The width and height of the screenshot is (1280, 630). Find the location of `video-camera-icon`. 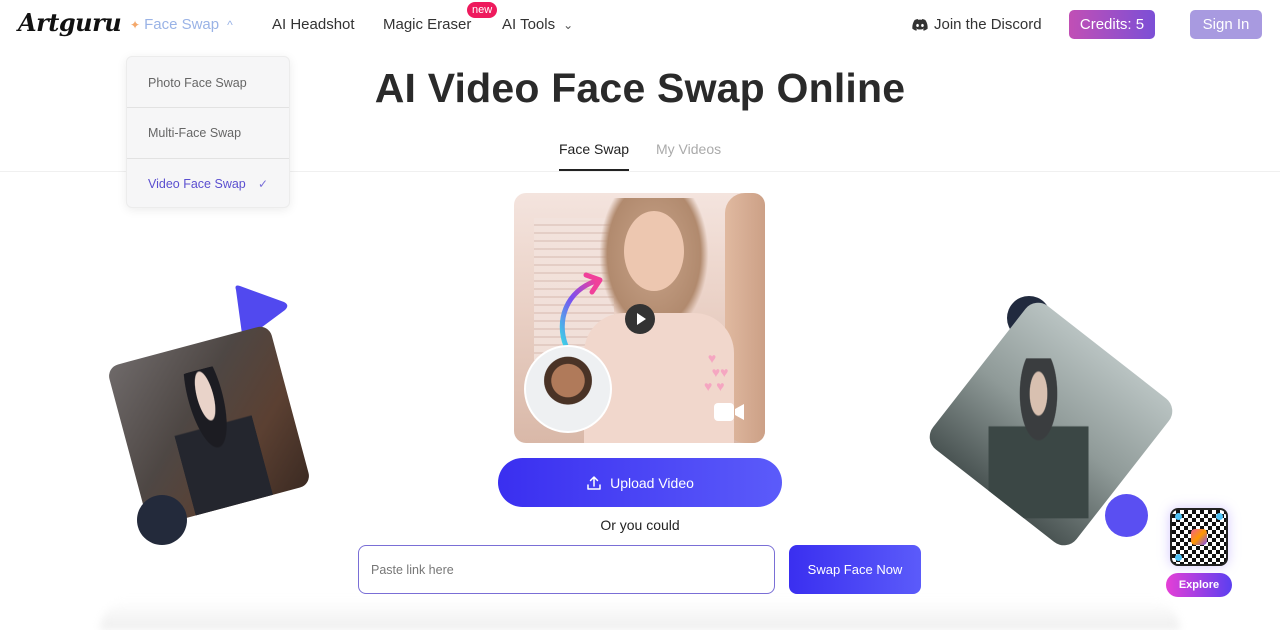

video-camera-icon is located at coordinates (729, 412).